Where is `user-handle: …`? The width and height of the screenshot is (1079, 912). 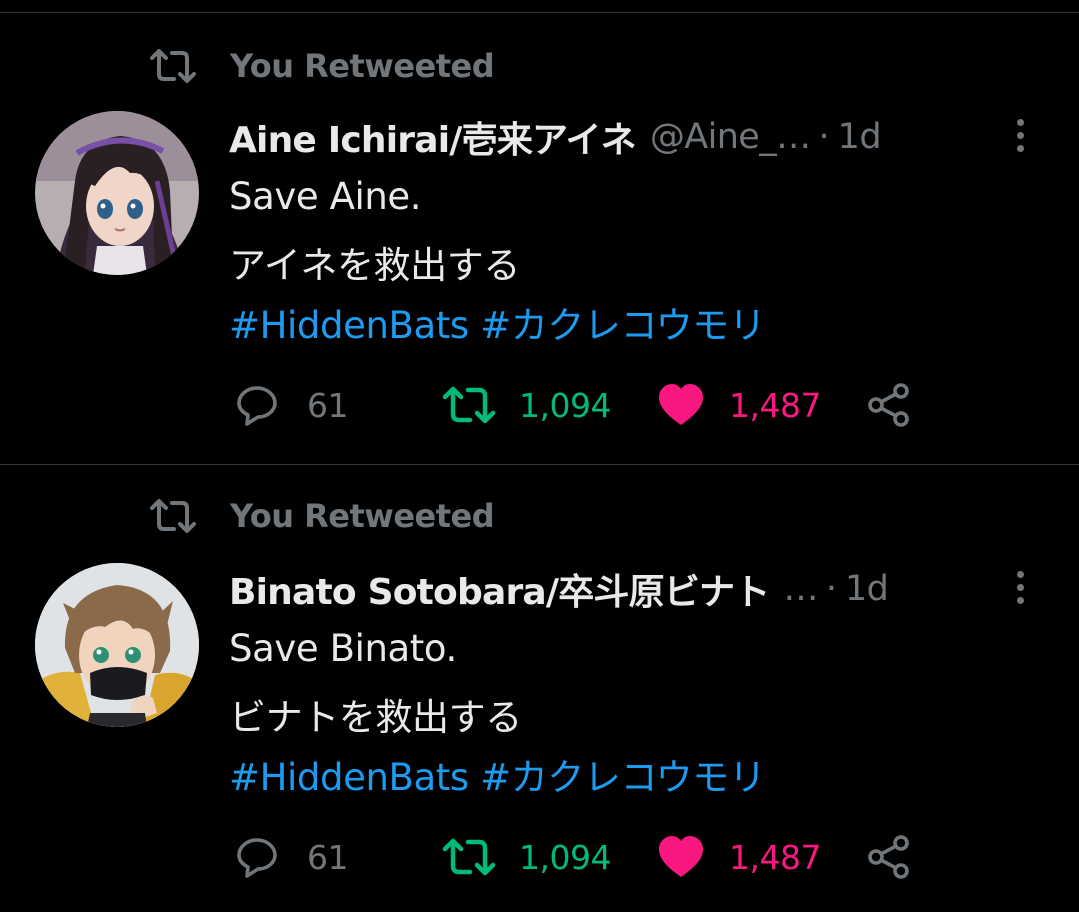
user-handle: … is located at coordinates (800, 589).